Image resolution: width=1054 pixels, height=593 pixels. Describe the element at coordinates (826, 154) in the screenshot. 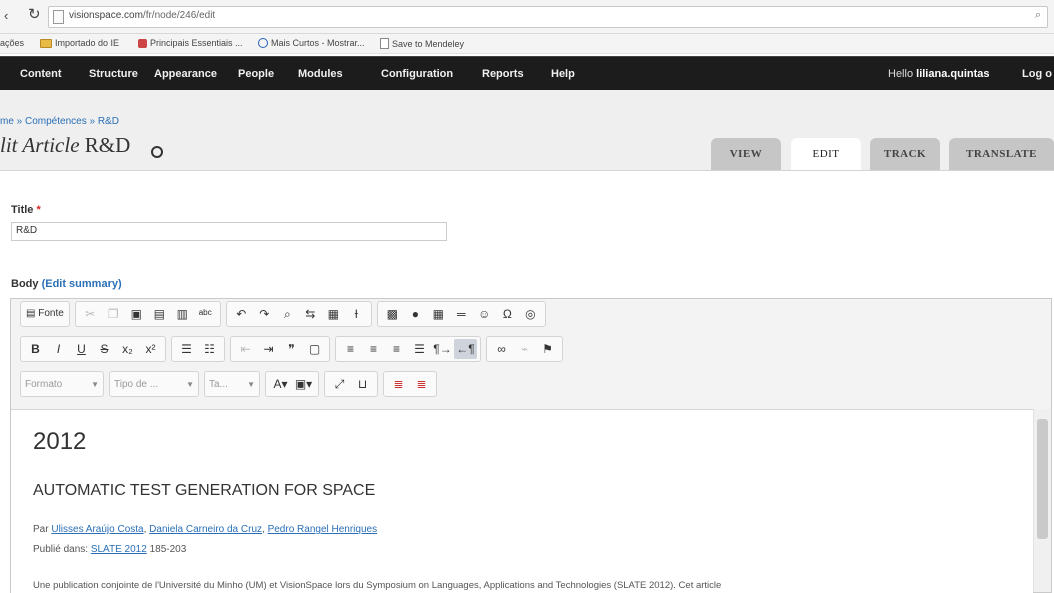

I see `tab-edit: EDIT` at that location.